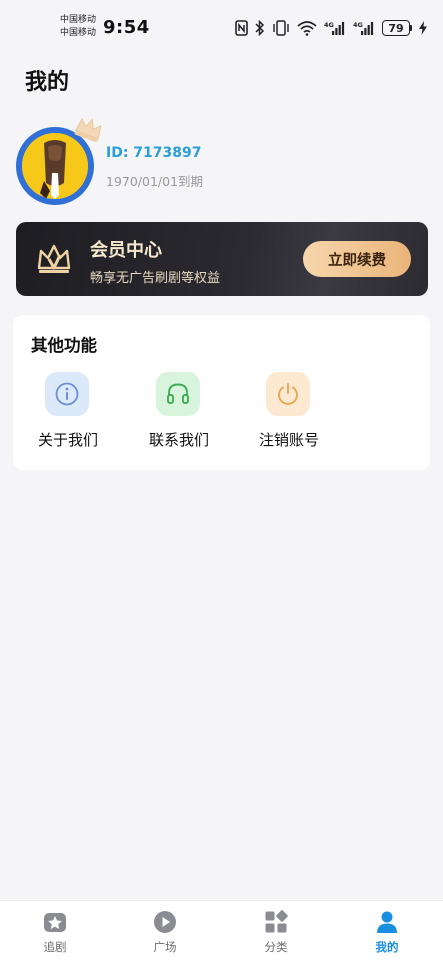  Describe the element at coordinates (126, 250) in the screenshot. I see `vip-title: 会员中心` at that location.